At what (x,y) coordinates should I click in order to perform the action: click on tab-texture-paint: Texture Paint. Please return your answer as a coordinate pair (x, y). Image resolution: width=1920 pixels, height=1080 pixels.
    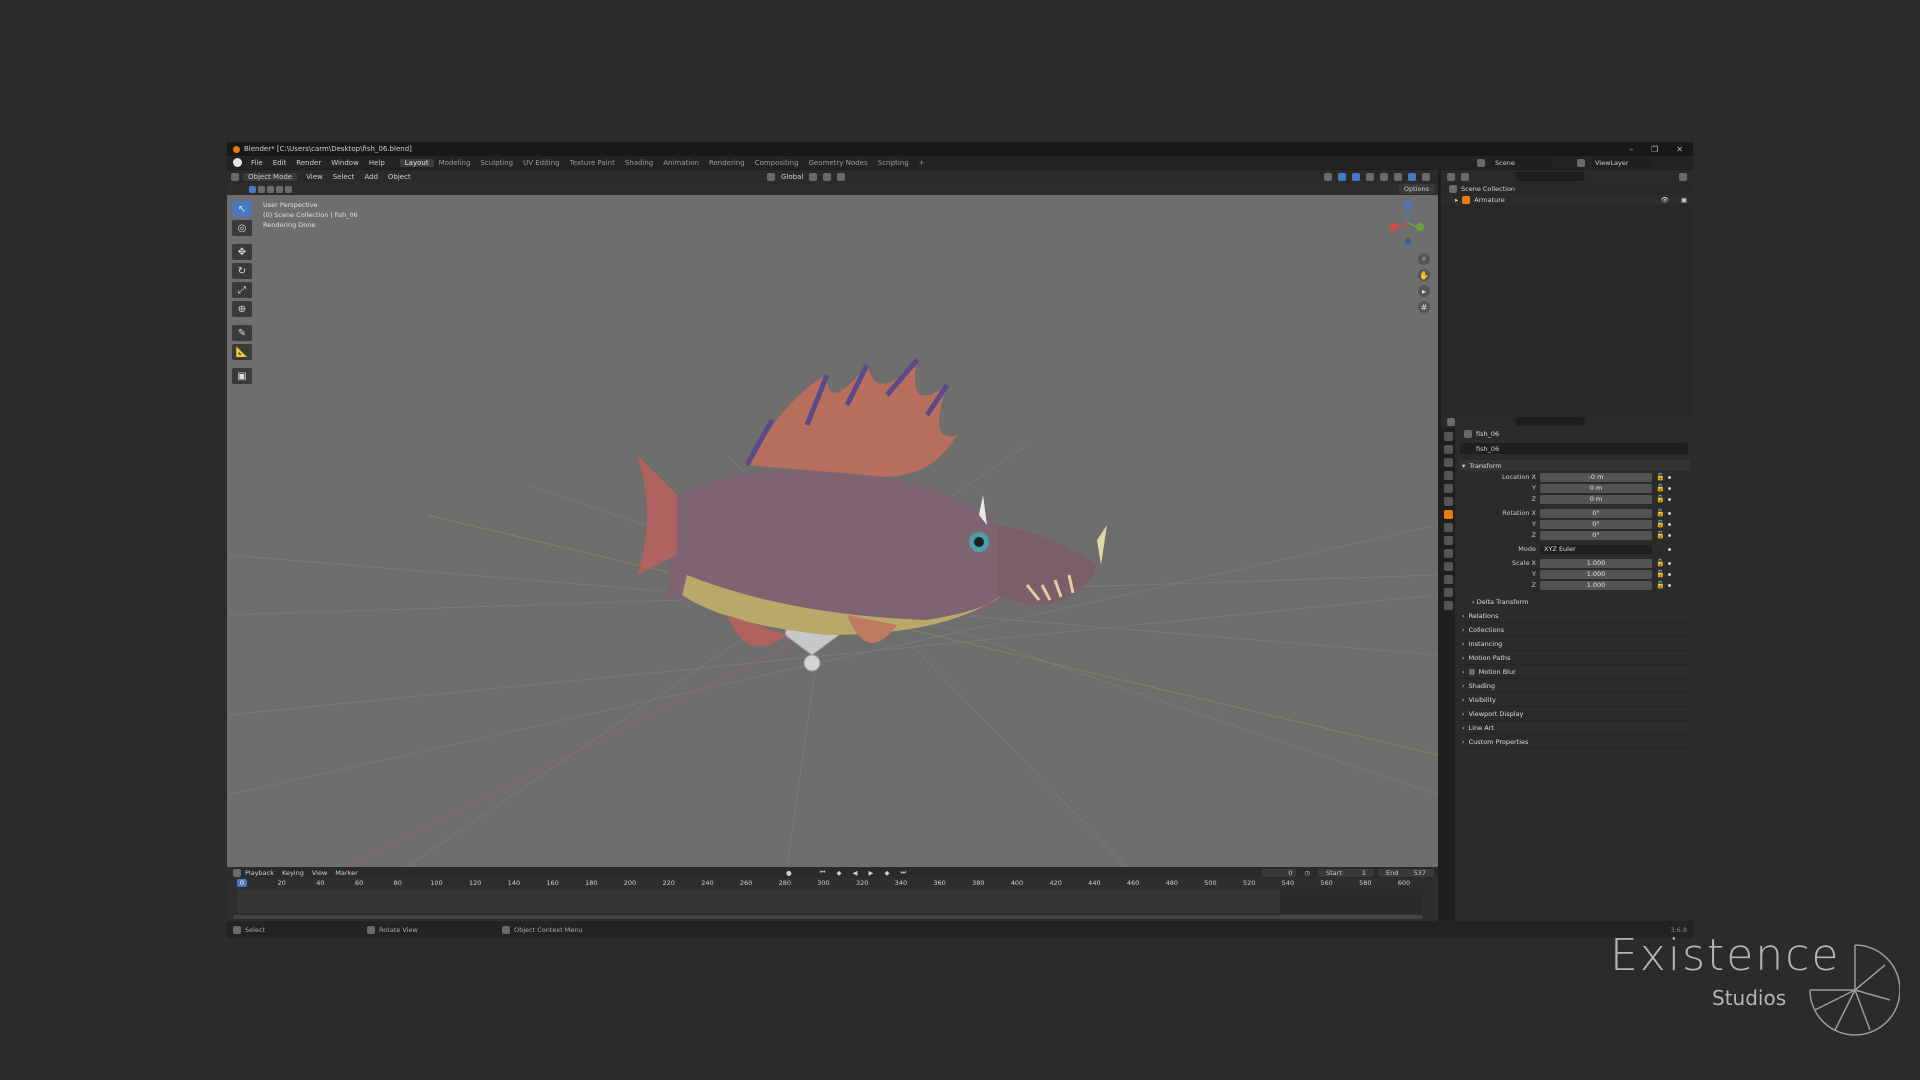
    Looking at the image, I should click on (592, 163).